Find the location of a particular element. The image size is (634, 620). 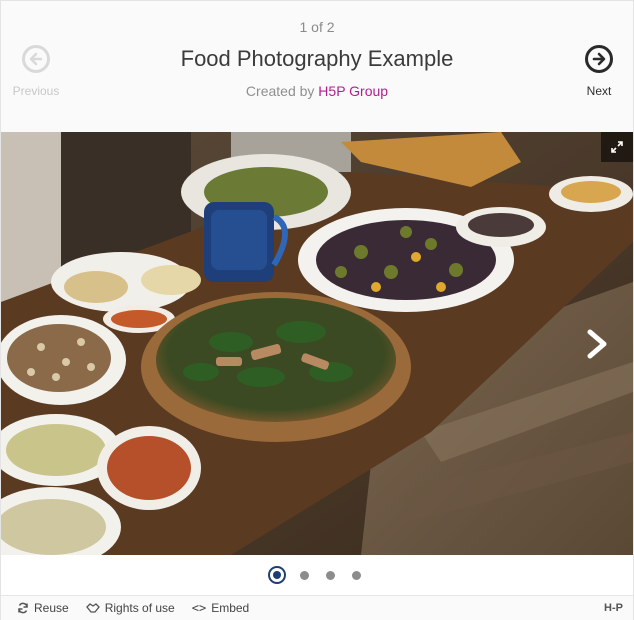

embed-button: <> Embed is located at coordinates (220, 608).